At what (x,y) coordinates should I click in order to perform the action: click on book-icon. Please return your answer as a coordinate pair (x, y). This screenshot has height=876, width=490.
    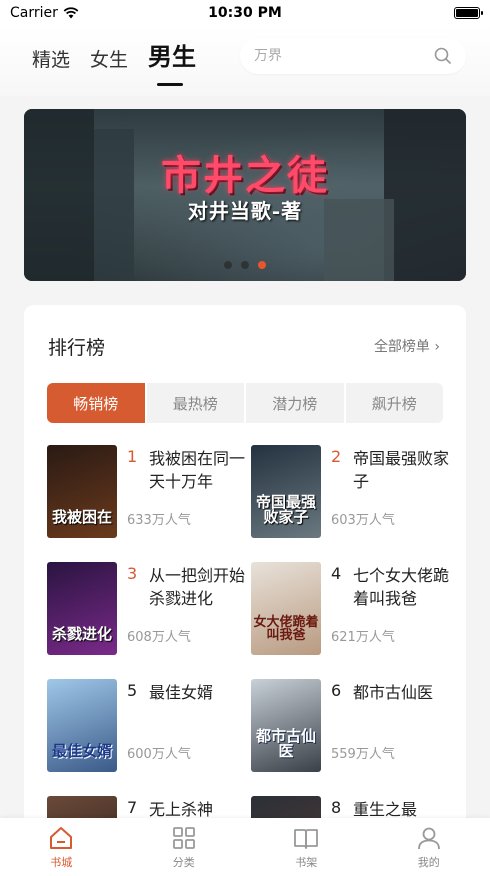
    Looking at the image, I should click on (306, 838).